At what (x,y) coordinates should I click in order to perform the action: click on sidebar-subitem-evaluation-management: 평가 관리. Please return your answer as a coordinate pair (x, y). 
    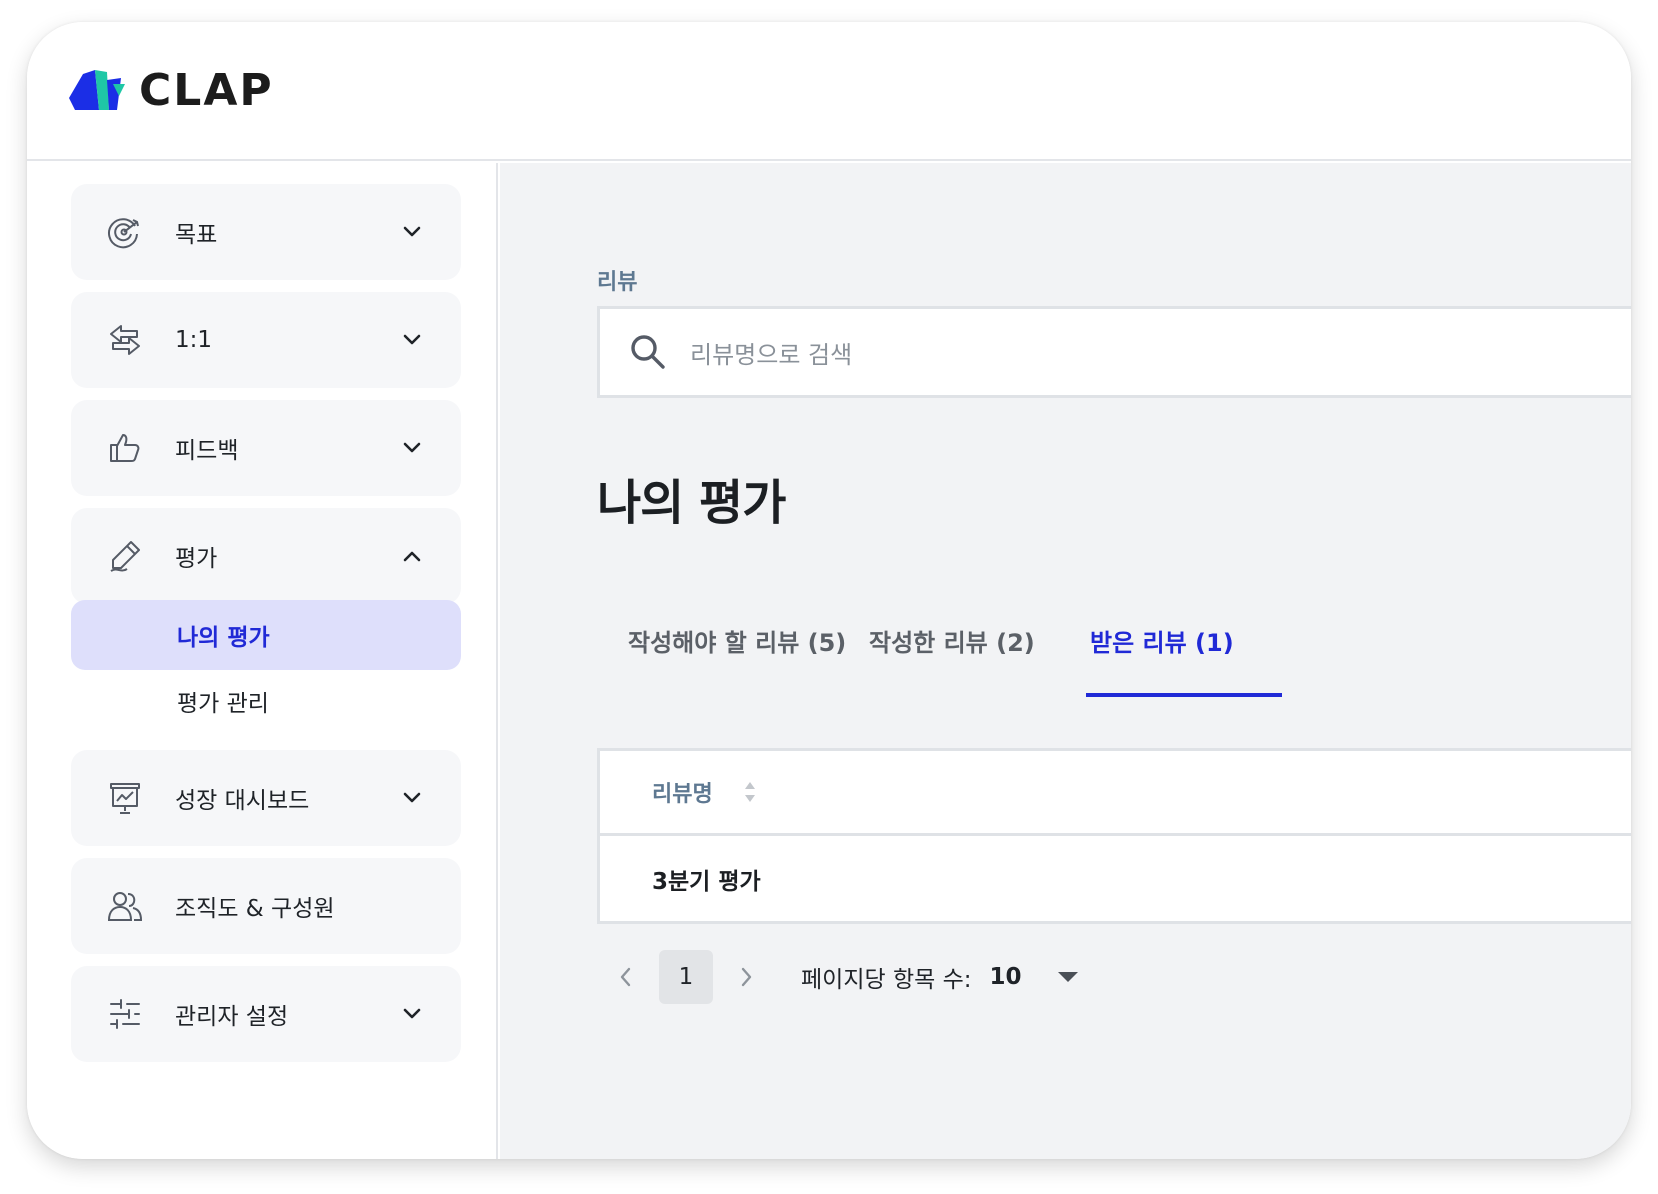
    Looking at the image, I should click on (266, 701).